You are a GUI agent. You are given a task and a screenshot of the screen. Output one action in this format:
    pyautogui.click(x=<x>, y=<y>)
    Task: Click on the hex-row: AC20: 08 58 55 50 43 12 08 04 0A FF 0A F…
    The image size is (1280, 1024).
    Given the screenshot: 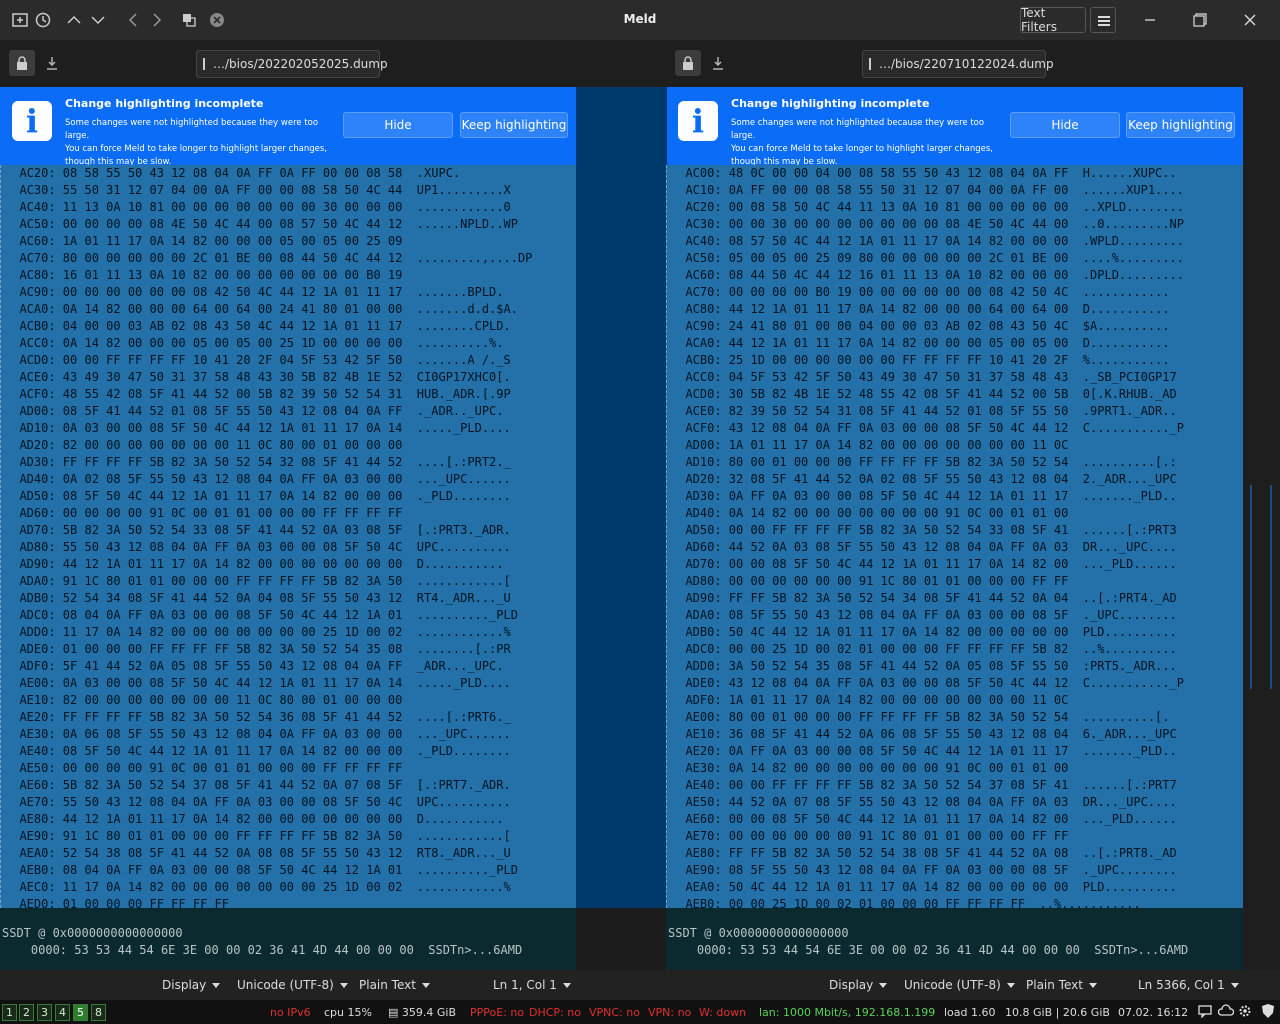 What is the action you would take?
    pyautogui.click(x=233, y=173)
    